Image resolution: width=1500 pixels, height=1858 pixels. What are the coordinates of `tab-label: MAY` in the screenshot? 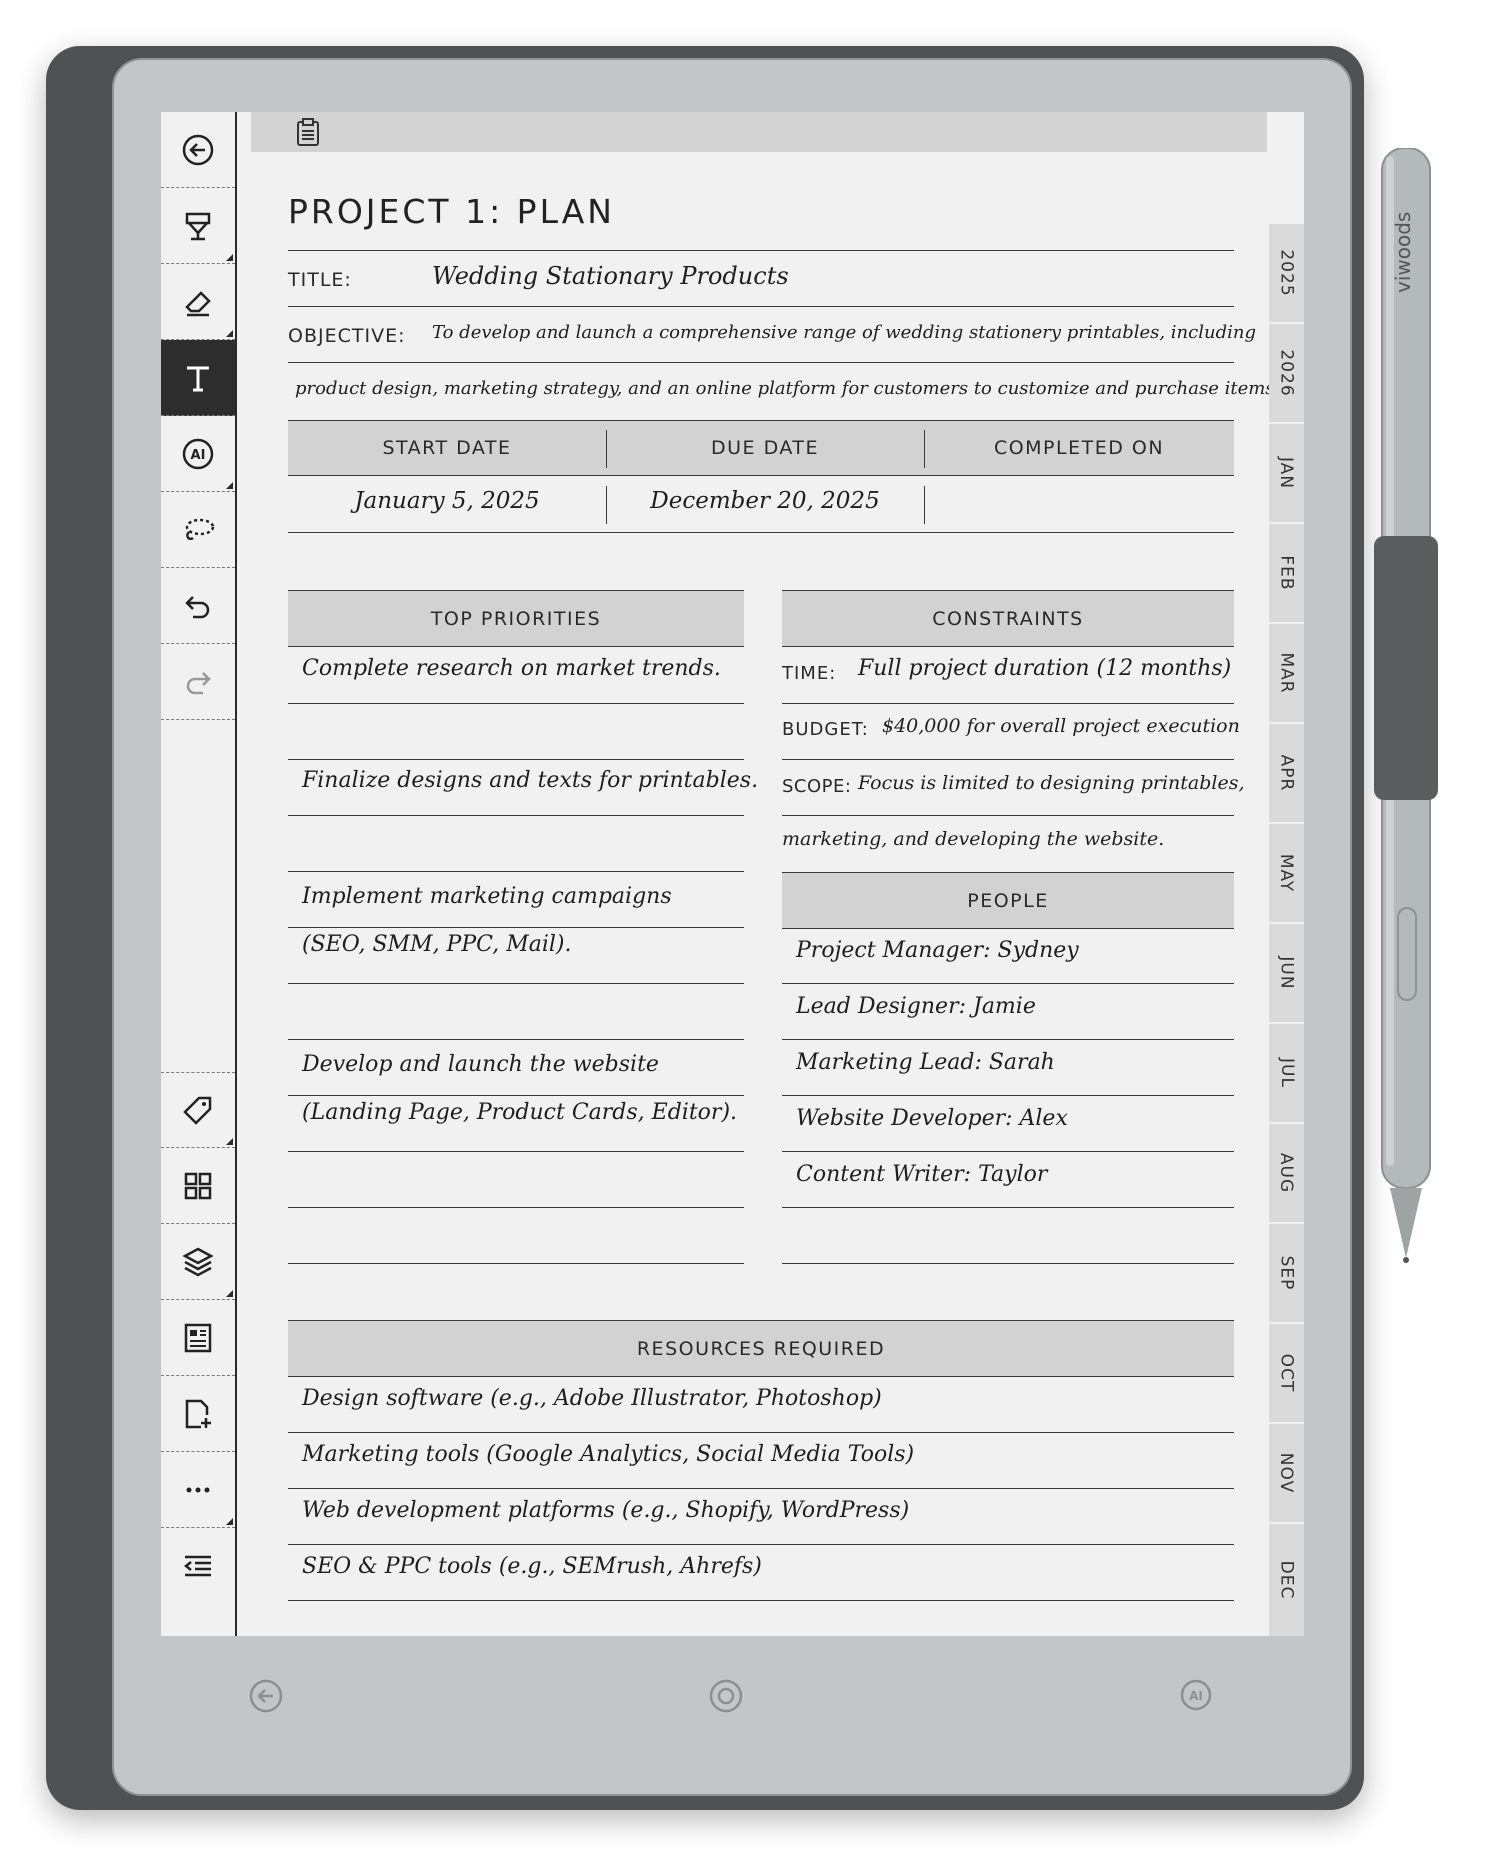 It's located at (1286, 873).